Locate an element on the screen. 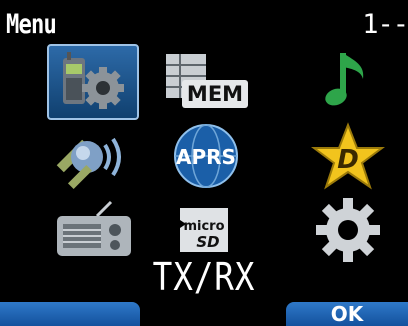 This screenshot has width=408, height=326. menu-title: Menu is located at coordinates (31, 24).